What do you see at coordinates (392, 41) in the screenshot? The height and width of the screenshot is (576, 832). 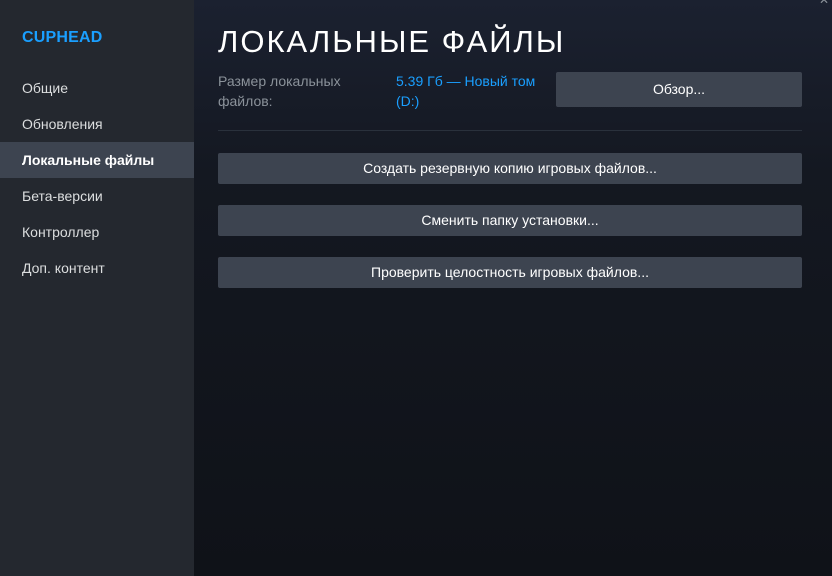 I see `page-title: ЛОКАЛЬНЫЕ ФАЙЛЫ` at bounding box center [392, 41].